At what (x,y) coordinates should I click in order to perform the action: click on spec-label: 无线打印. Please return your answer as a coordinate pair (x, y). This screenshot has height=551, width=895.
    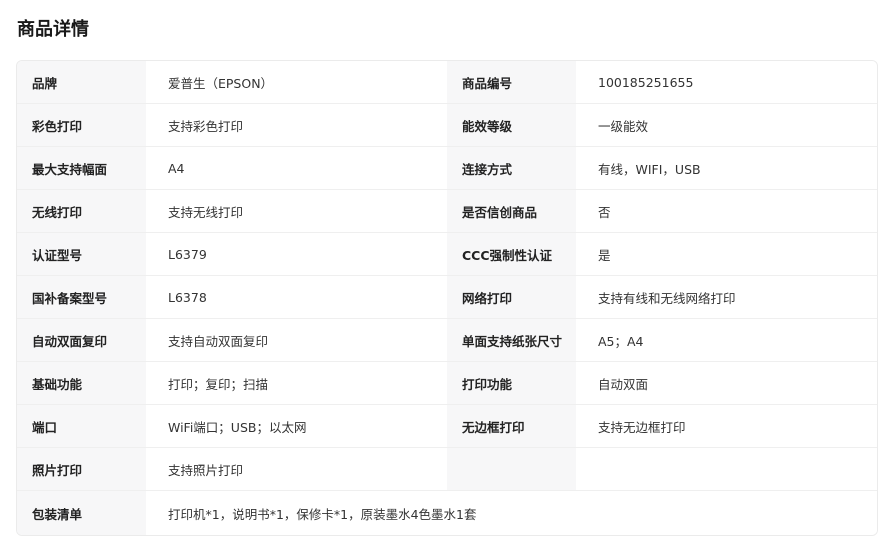
    Looking at the image, I should click on (81, 211).